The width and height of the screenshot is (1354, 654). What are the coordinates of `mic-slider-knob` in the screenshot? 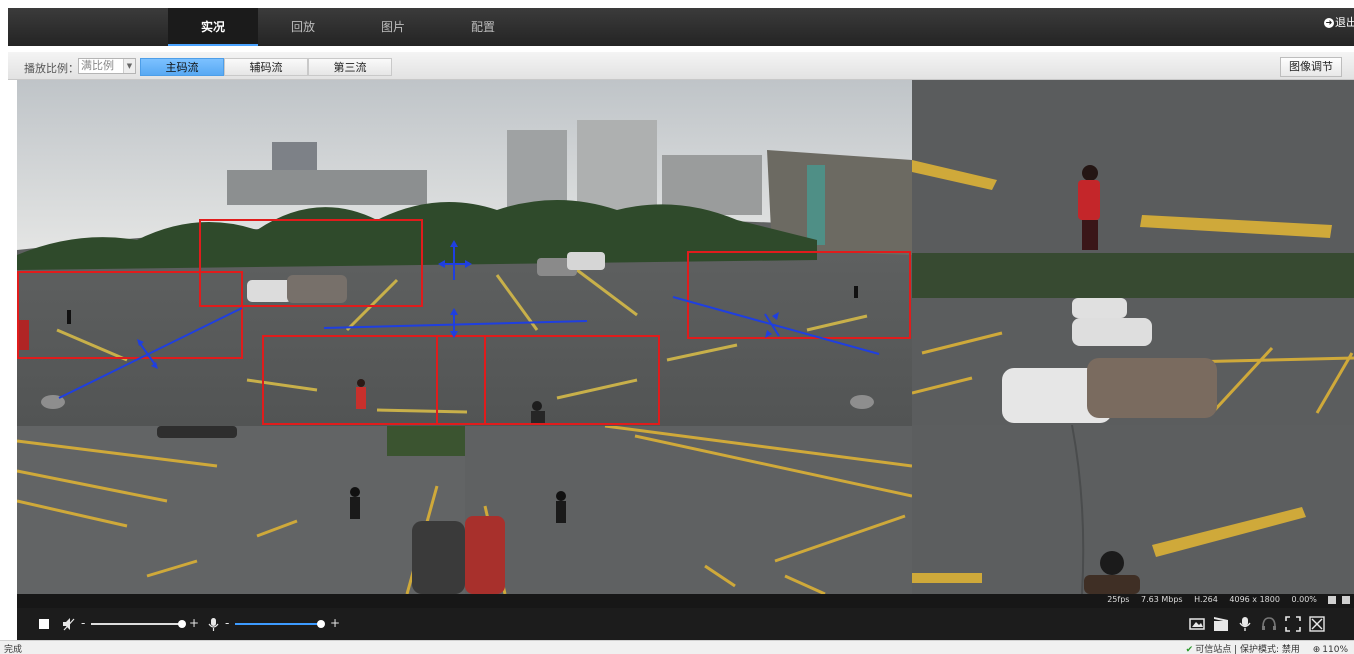 It's located at (321, 624).